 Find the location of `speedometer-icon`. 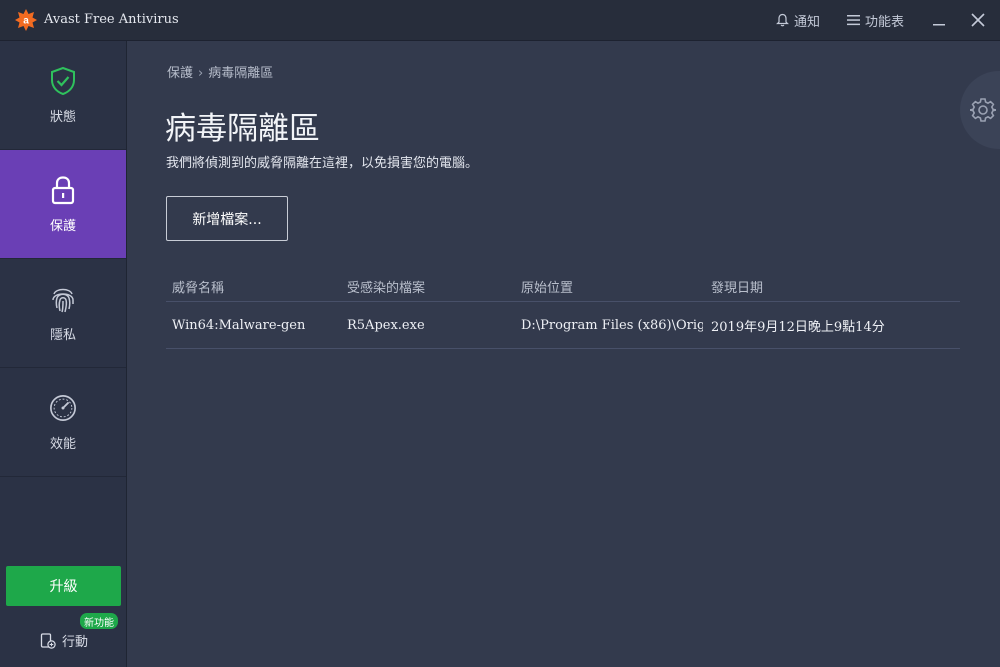

speedometer-icon is located at coordinates (63, 408).